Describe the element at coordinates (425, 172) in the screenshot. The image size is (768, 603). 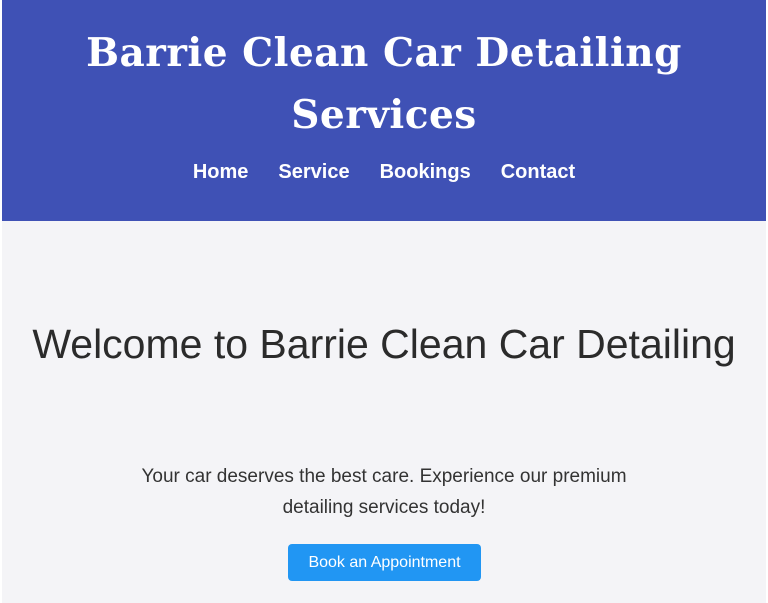
I see `nav-link-bookings: Bookings` at that location.